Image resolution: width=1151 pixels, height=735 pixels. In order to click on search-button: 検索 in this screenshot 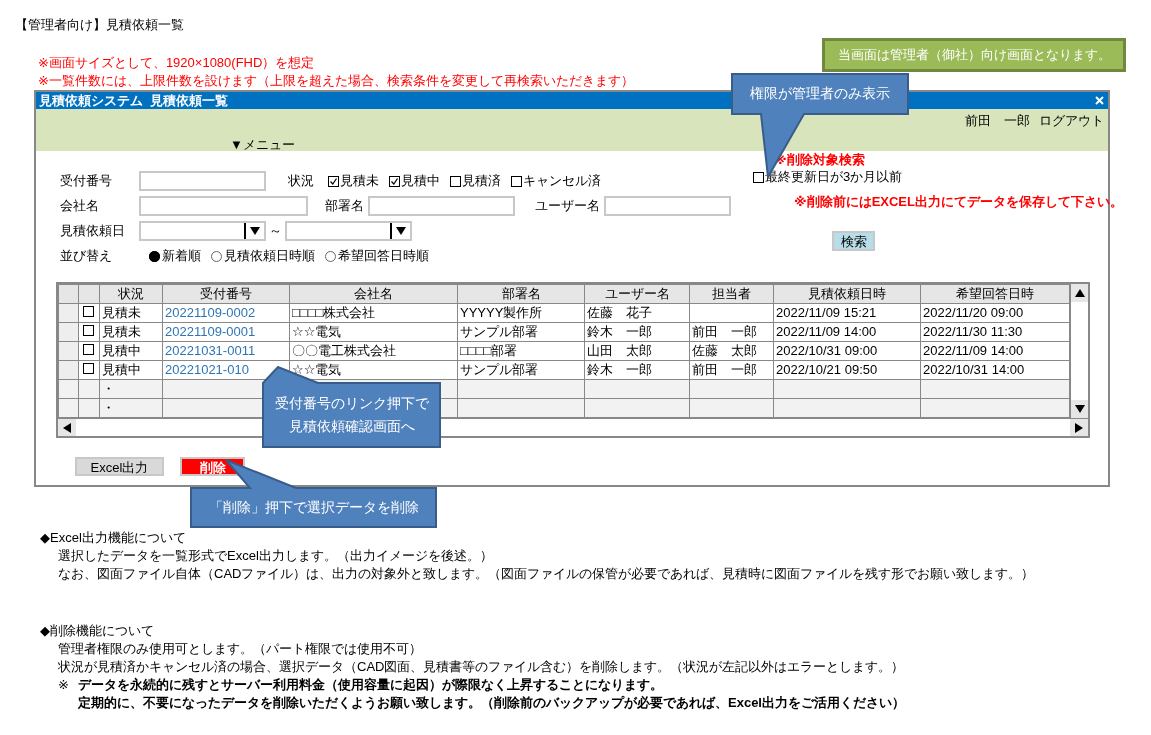, I will do `click(853, 241)`.